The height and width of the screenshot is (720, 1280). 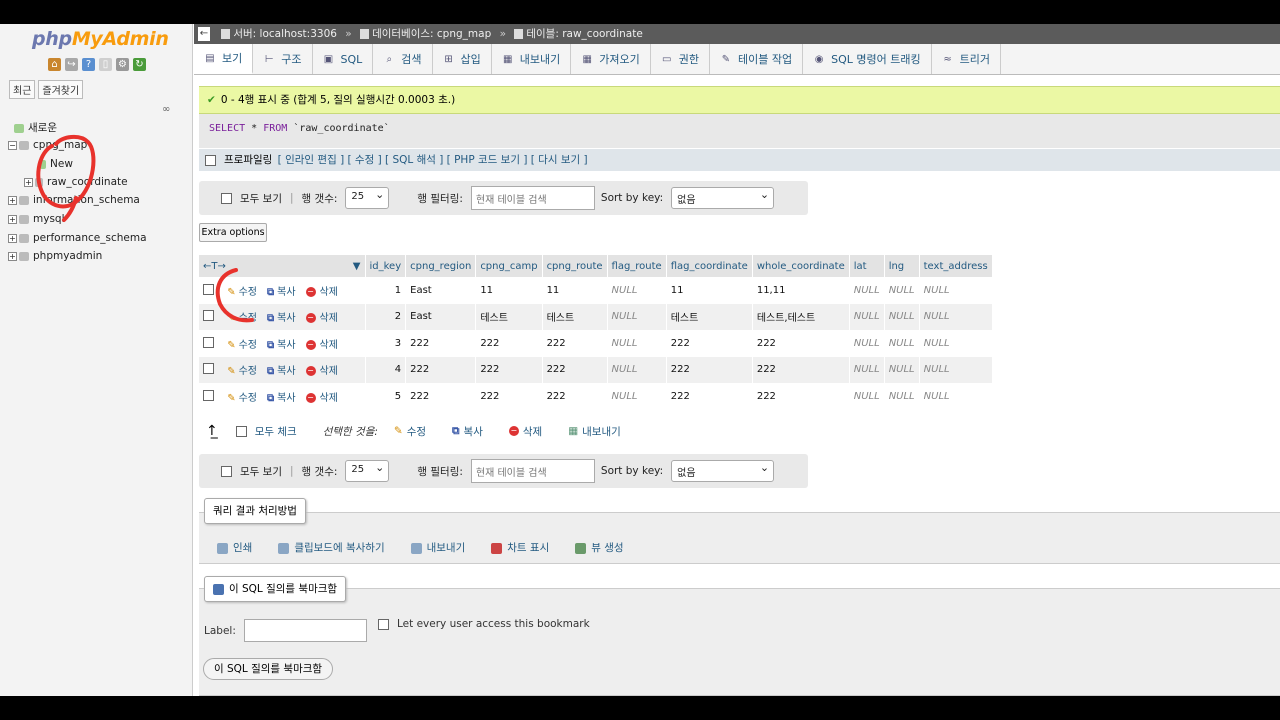 I want to click on tree-item-raw-coordinate: + raw_coordinate, so click(x=76, y=182).